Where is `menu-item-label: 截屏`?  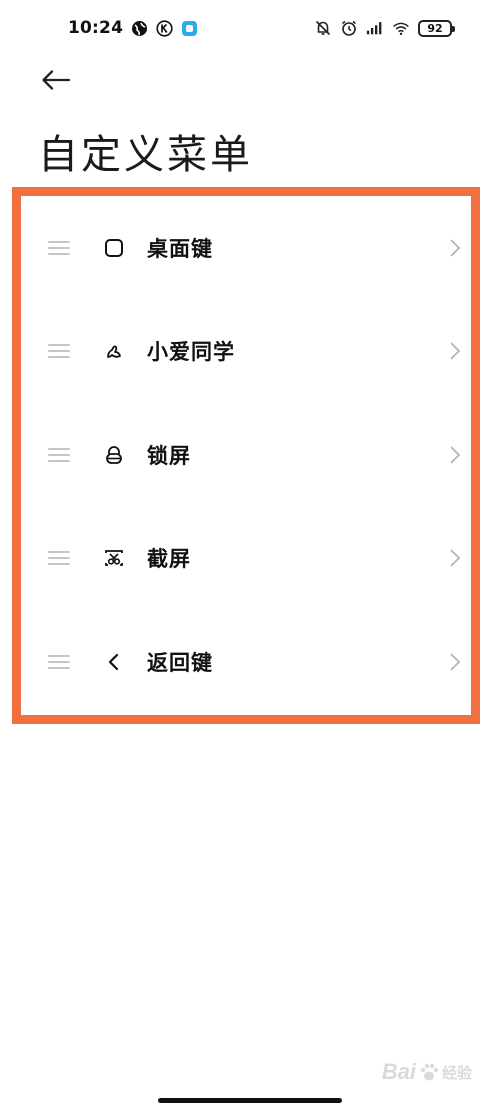 menu-item-label: 截屏 is located at coordinates (169, 559).